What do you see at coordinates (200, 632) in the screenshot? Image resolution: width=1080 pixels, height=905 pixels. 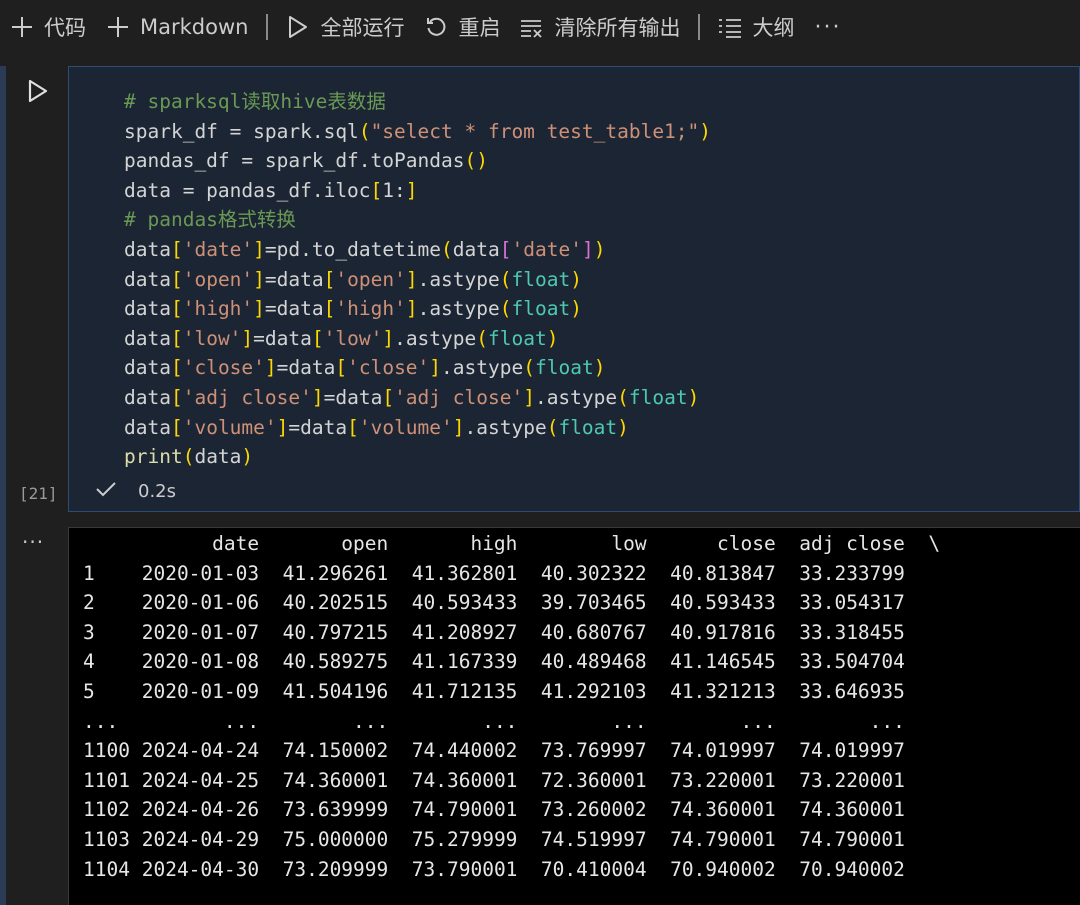 I see `cell-value: 2020-01-07` at bounding box center [200, 632].